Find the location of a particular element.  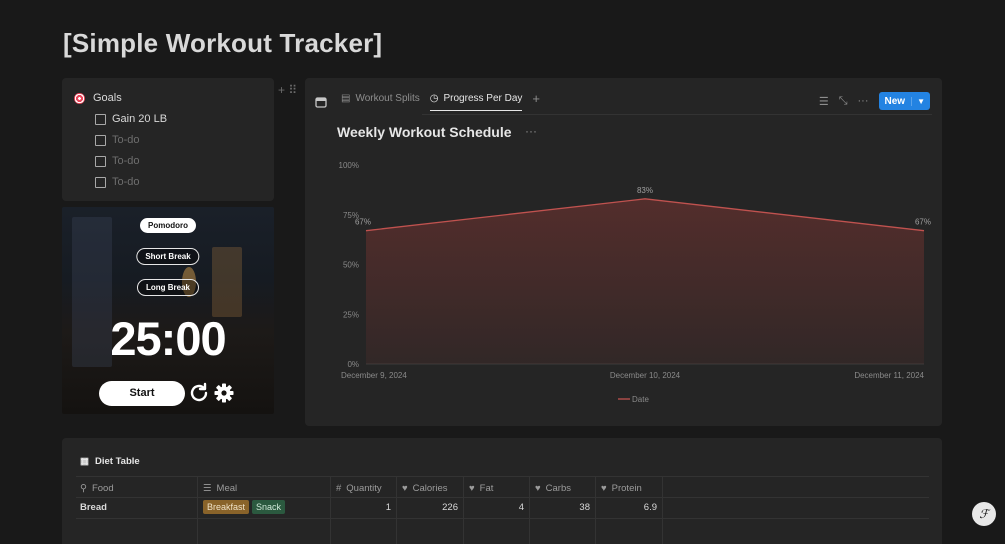

column-header-carbs: ♥ Carbs is located at coordinates (553, 488).